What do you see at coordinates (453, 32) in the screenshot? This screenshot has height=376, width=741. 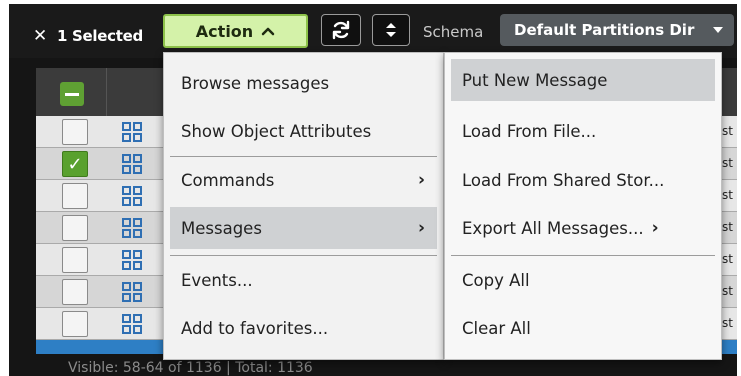 I see `schema-label: Schema` at bounding box center [453, 32].